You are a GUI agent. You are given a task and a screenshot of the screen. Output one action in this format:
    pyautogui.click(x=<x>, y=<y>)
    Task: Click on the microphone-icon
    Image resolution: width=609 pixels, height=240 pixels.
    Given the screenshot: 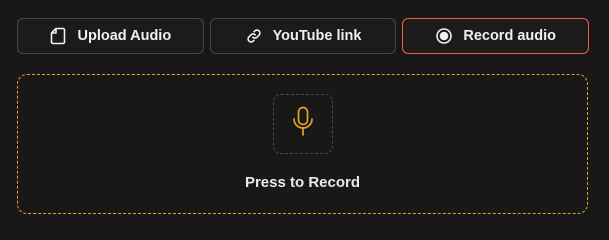 What is the action you would take?
    pyautogui.click(x=303, y=124)
    